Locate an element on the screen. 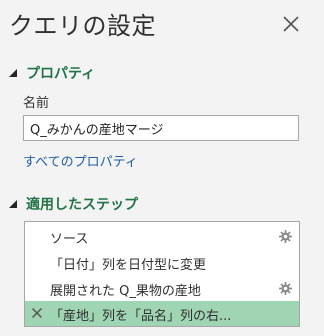 This screenshot has width=324, height=336. query-name-input is located at coordinates (161, 128).